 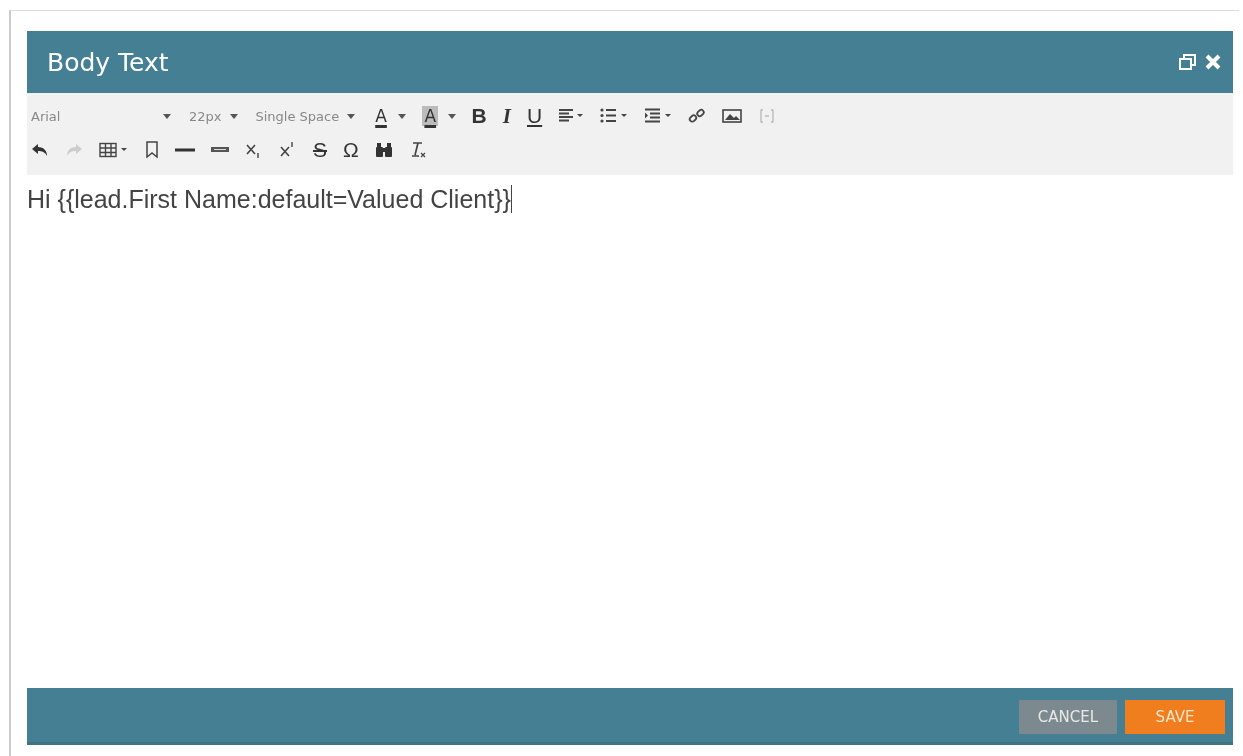 I want to click on underline-button: U, so click(x=534, y=116).